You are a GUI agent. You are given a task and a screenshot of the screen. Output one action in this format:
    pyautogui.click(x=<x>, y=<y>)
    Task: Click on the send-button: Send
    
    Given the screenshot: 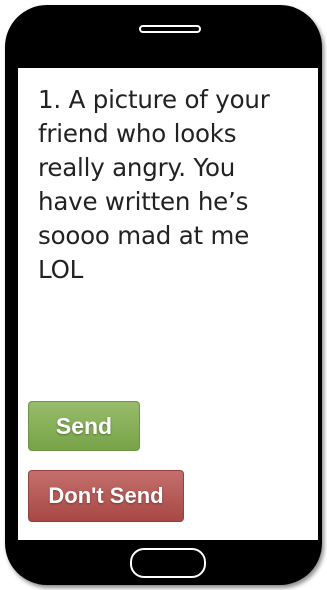 What is the action you would take?
    pyautogui.click(x=84, y=426)
    